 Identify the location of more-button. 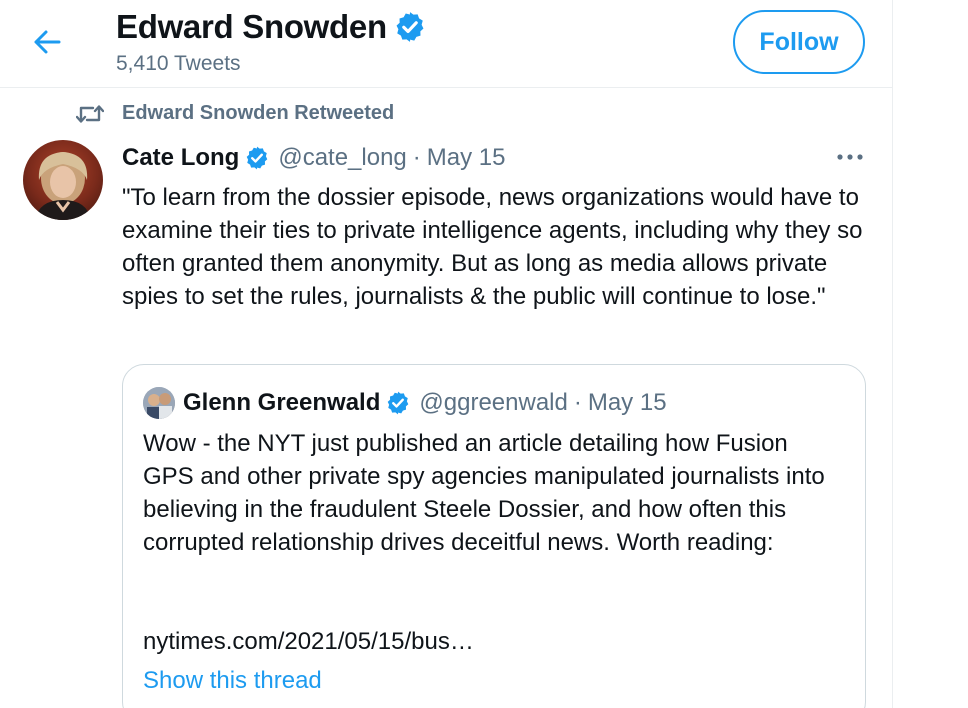
(850, 157).